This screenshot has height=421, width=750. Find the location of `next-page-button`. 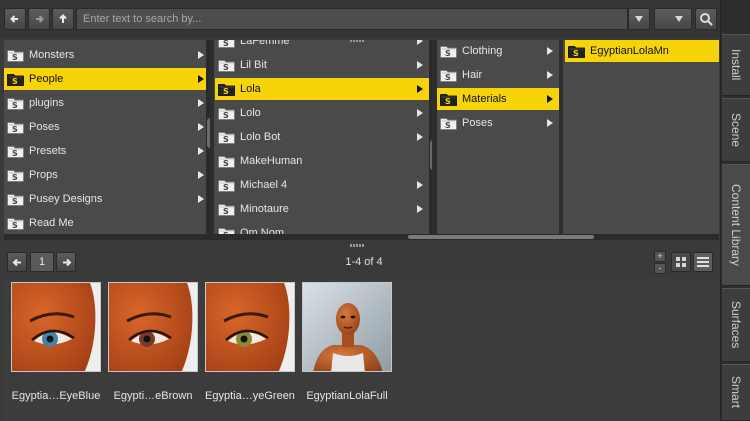

next-page-button is located at coordinates (66, 262).